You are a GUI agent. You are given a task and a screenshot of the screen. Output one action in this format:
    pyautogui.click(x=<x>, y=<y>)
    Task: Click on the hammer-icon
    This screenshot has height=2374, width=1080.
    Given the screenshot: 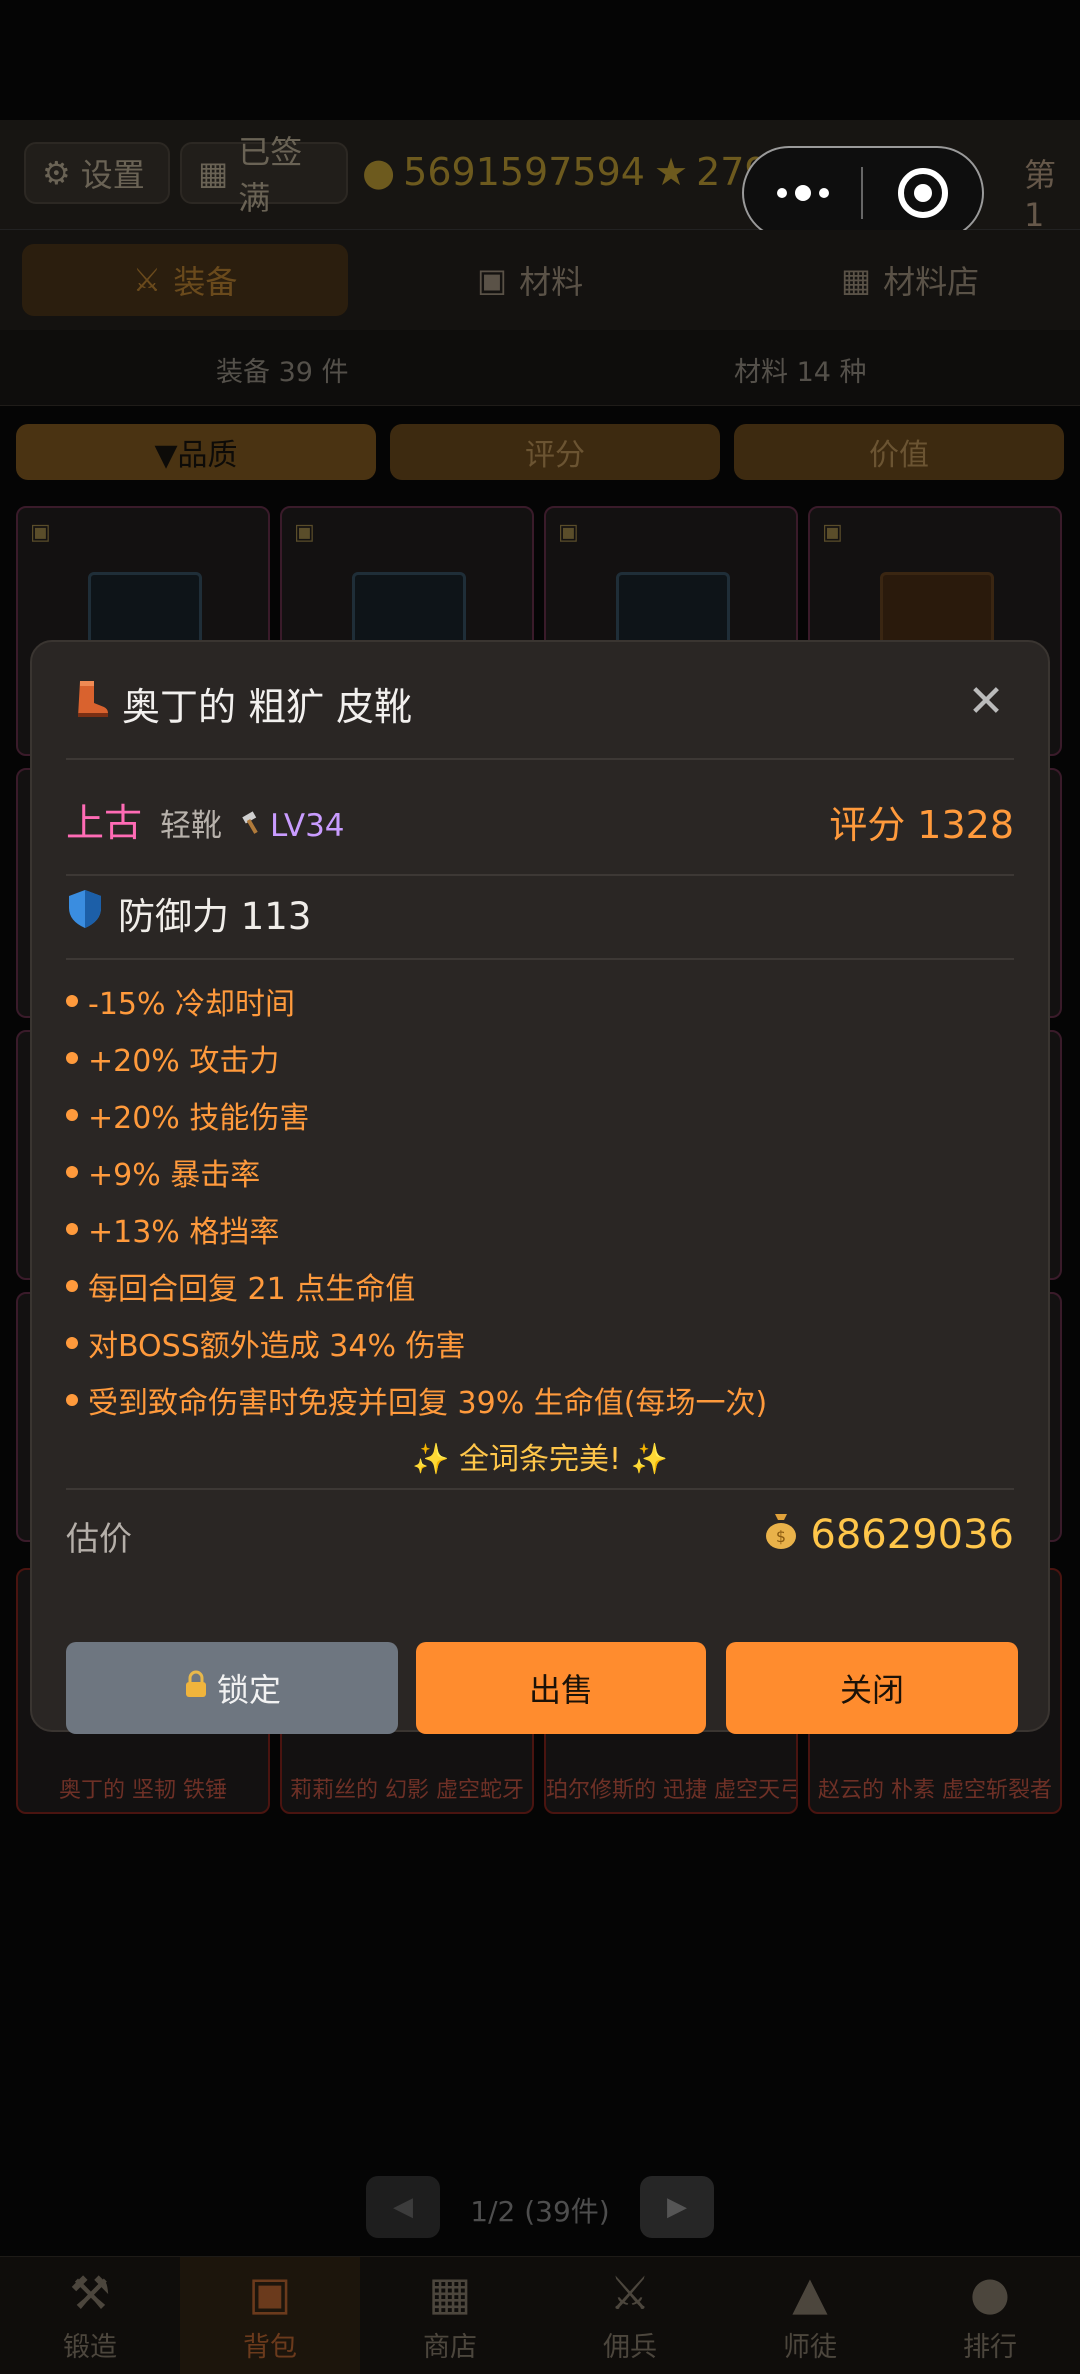 What is the action you would take?
    pyautogui.click(x=253, y=826)
    